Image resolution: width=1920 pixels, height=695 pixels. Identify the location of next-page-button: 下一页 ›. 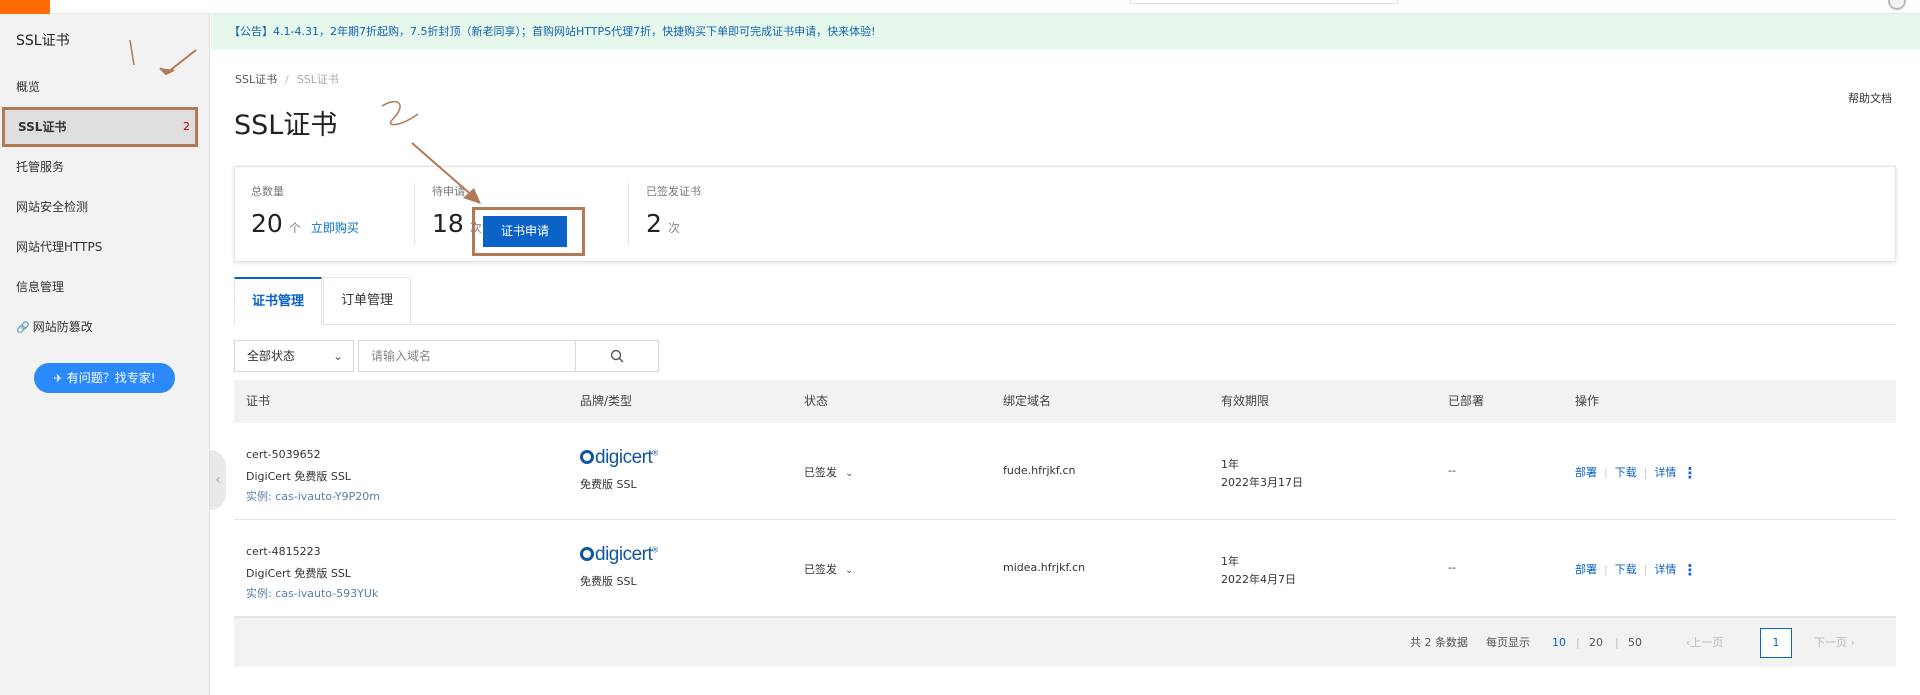
(1834, 643).